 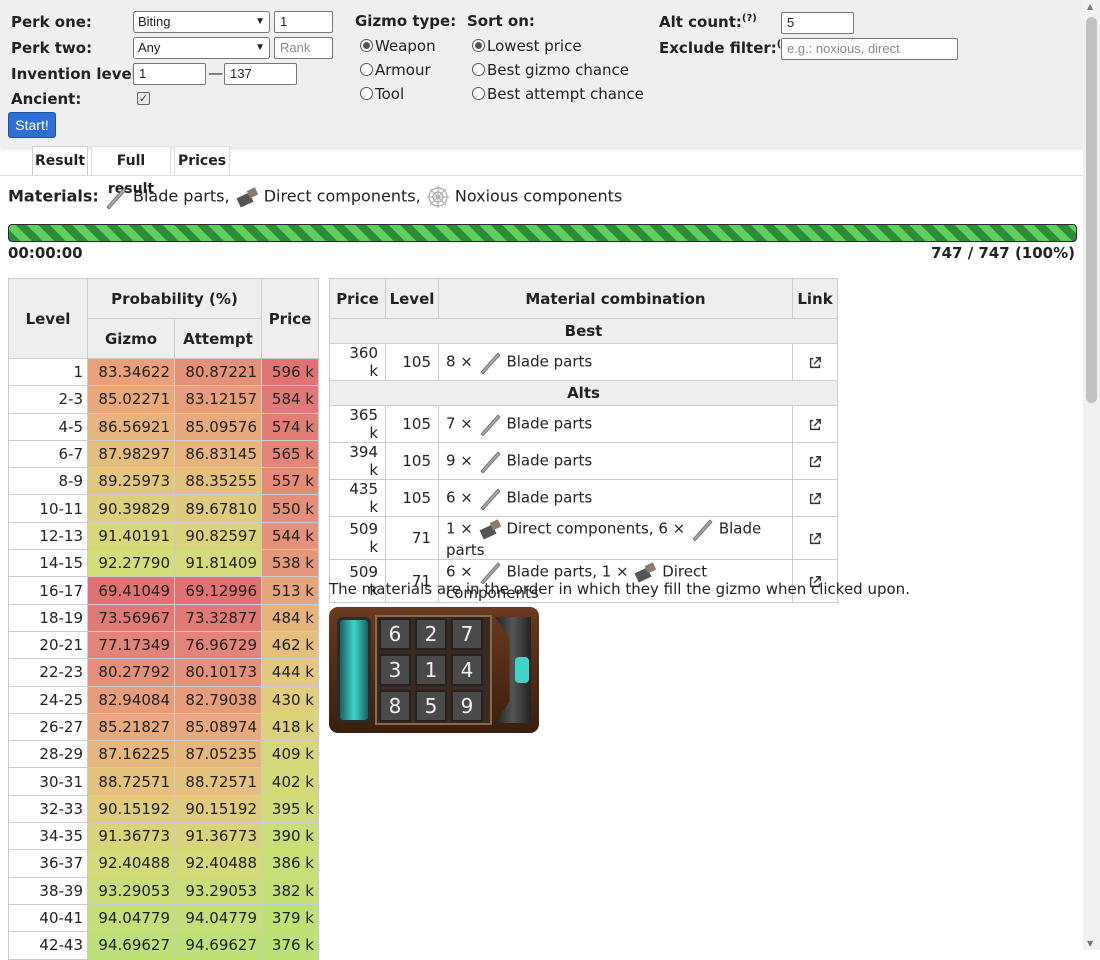 I want to click on radio-label: Tool, so click(x=390, y=94).